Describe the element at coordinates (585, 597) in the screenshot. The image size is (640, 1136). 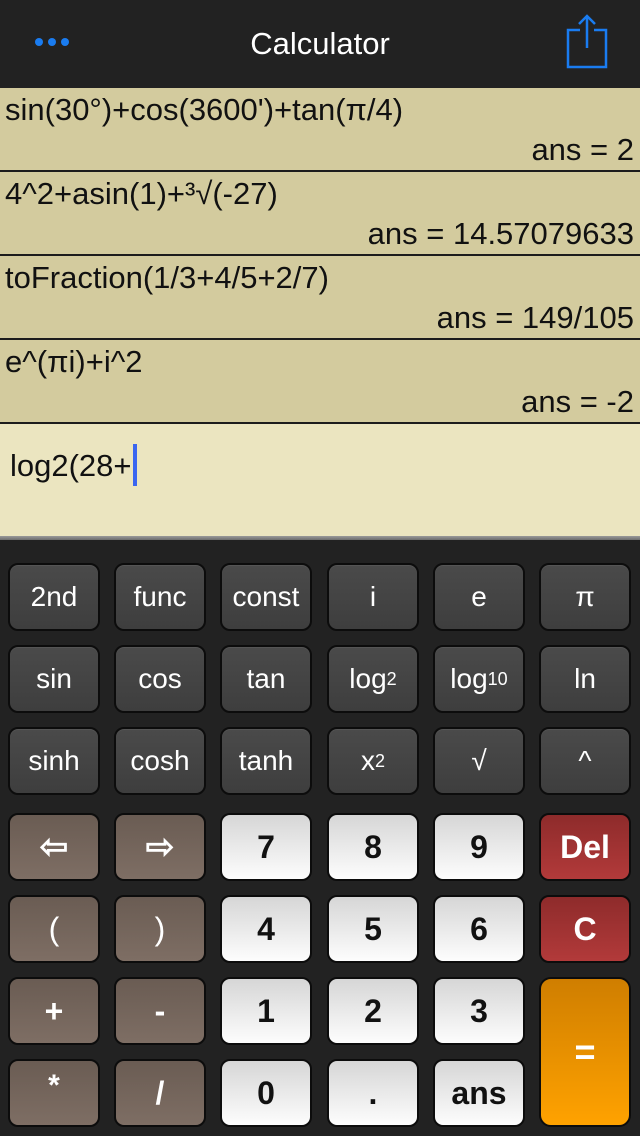
I see `key-pi: π` at that location.